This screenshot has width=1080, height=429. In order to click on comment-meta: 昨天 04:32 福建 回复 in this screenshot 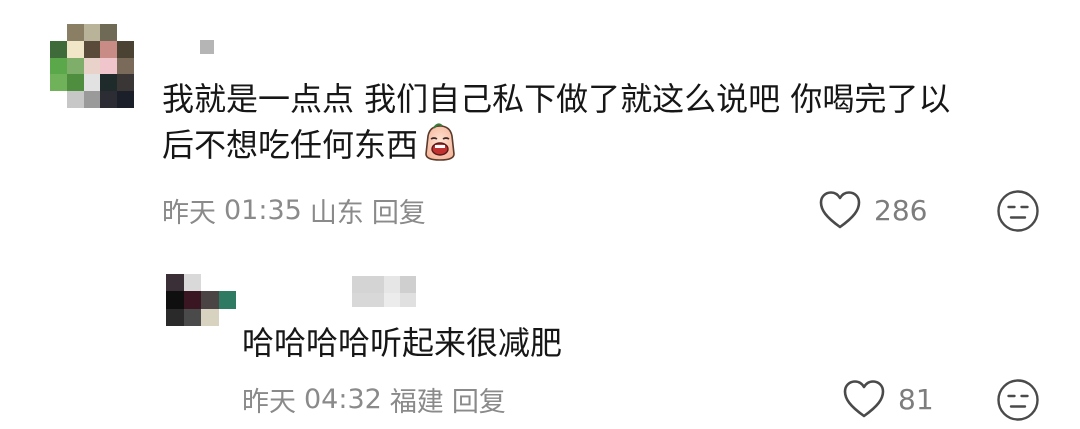, I will do `click(374, 399)`.